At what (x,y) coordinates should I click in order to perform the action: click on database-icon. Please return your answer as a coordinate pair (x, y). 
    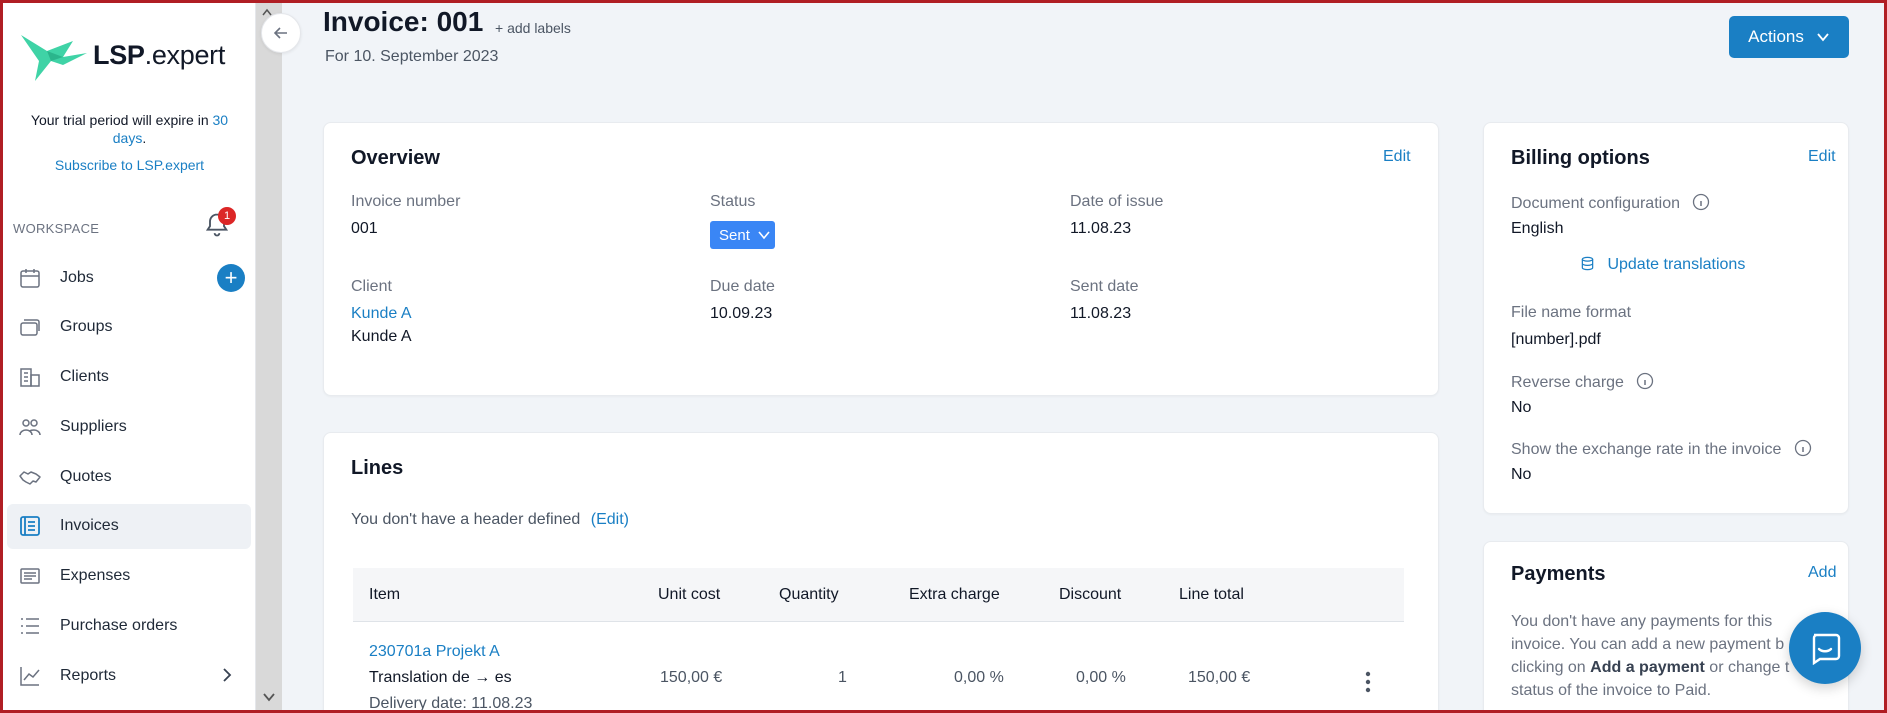
    Looking at the image, I should click on (1587, 263).